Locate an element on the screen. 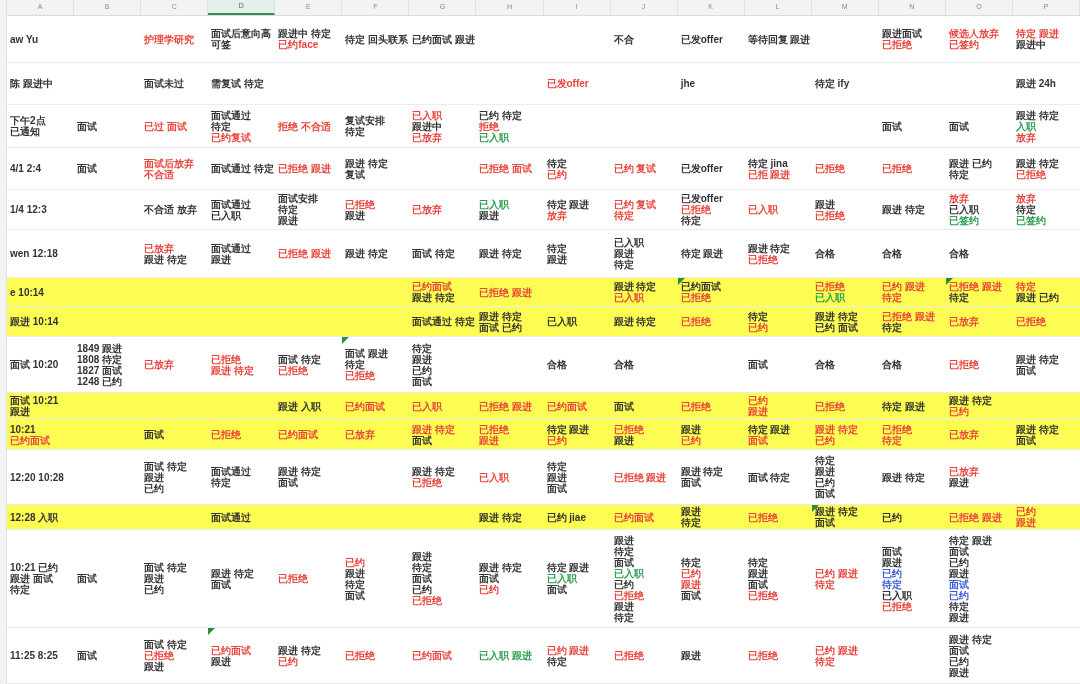  cell-text: 跟进 已约 is located at coordinates (1037, 297).